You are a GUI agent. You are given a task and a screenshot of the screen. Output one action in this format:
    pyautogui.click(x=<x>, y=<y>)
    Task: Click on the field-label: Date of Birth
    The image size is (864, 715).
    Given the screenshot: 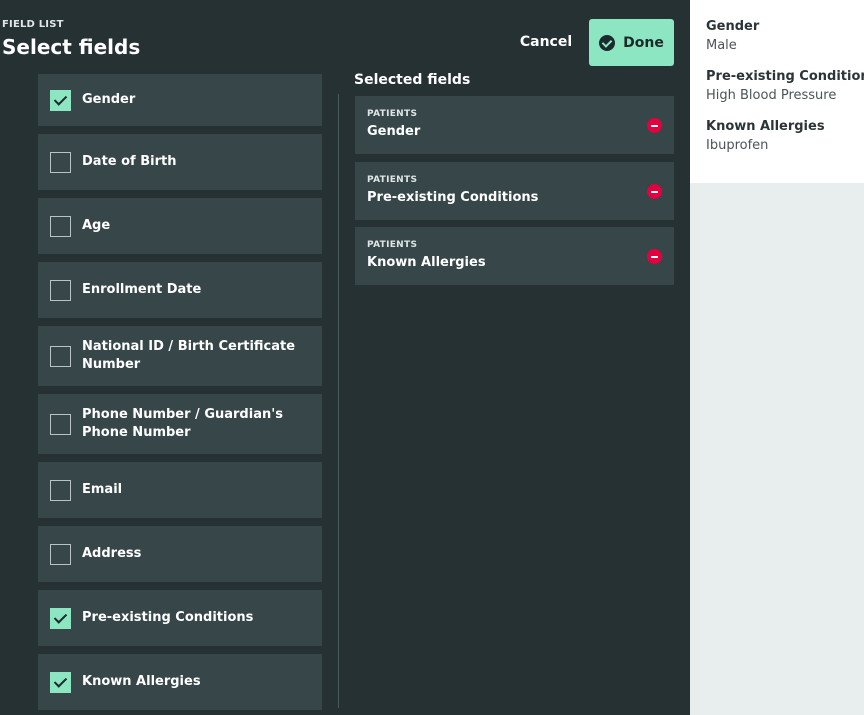 What is the action you would take?
    pyautogui.click(x=129, y=161)
    